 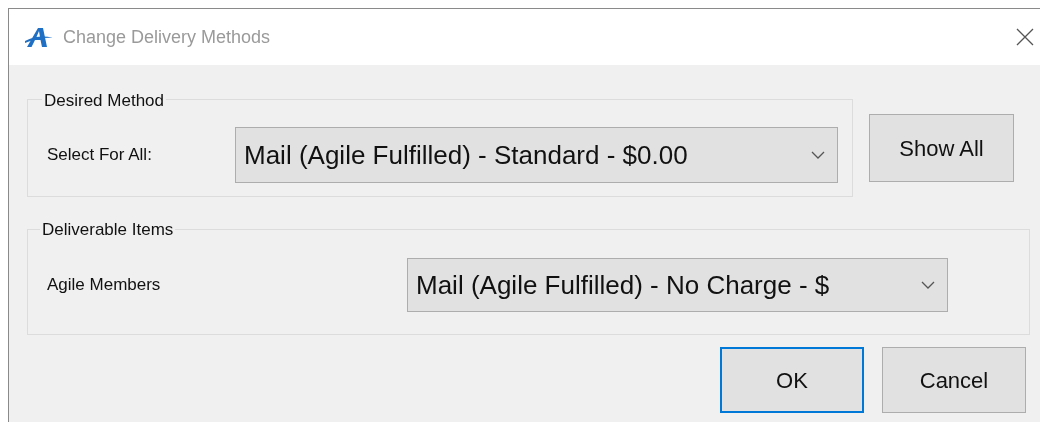 I want to click on dropdown: Mail (Agile Fulfilled) - No Charge - $, so click(x=677, y=285).